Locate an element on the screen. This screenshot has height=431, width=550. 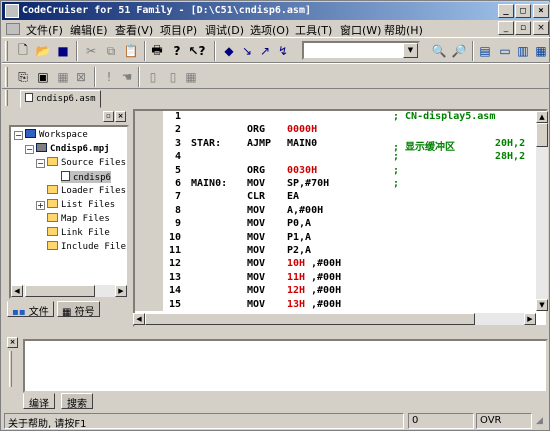
tab-compile: 编译 is located at coordinates (39, 401).